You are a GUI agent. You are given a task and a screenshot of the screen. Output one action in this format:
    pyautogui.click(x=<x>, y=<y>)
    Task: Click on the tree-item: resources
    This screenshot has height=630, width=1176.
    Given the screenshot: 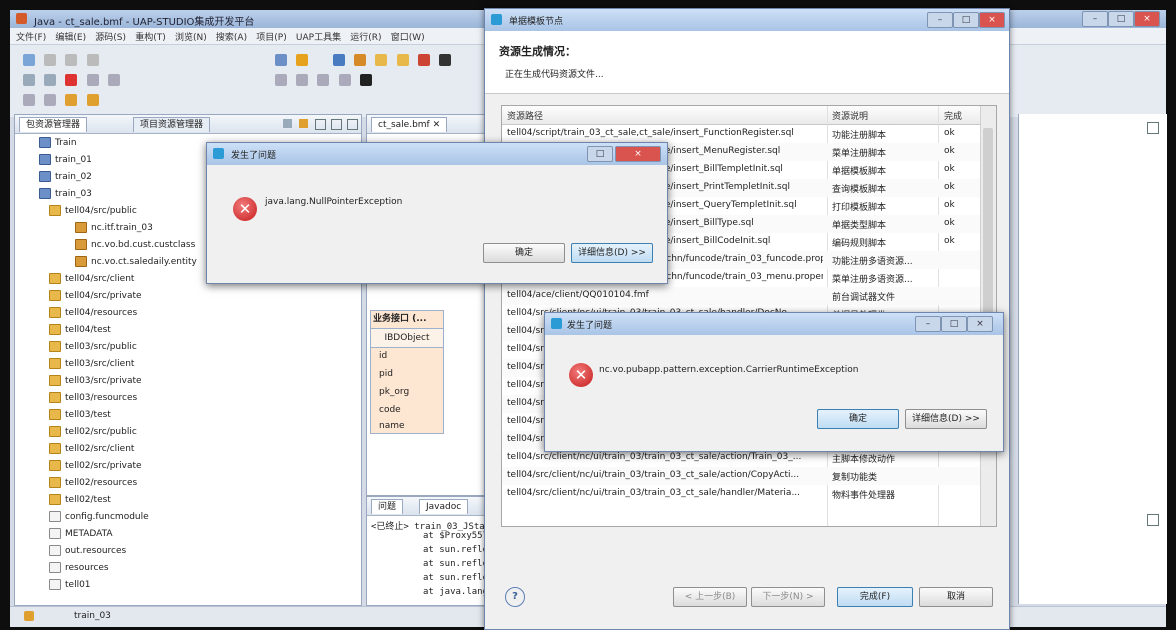 What is the action you would take?
    pyautogui.click(x=79, y=568)
    